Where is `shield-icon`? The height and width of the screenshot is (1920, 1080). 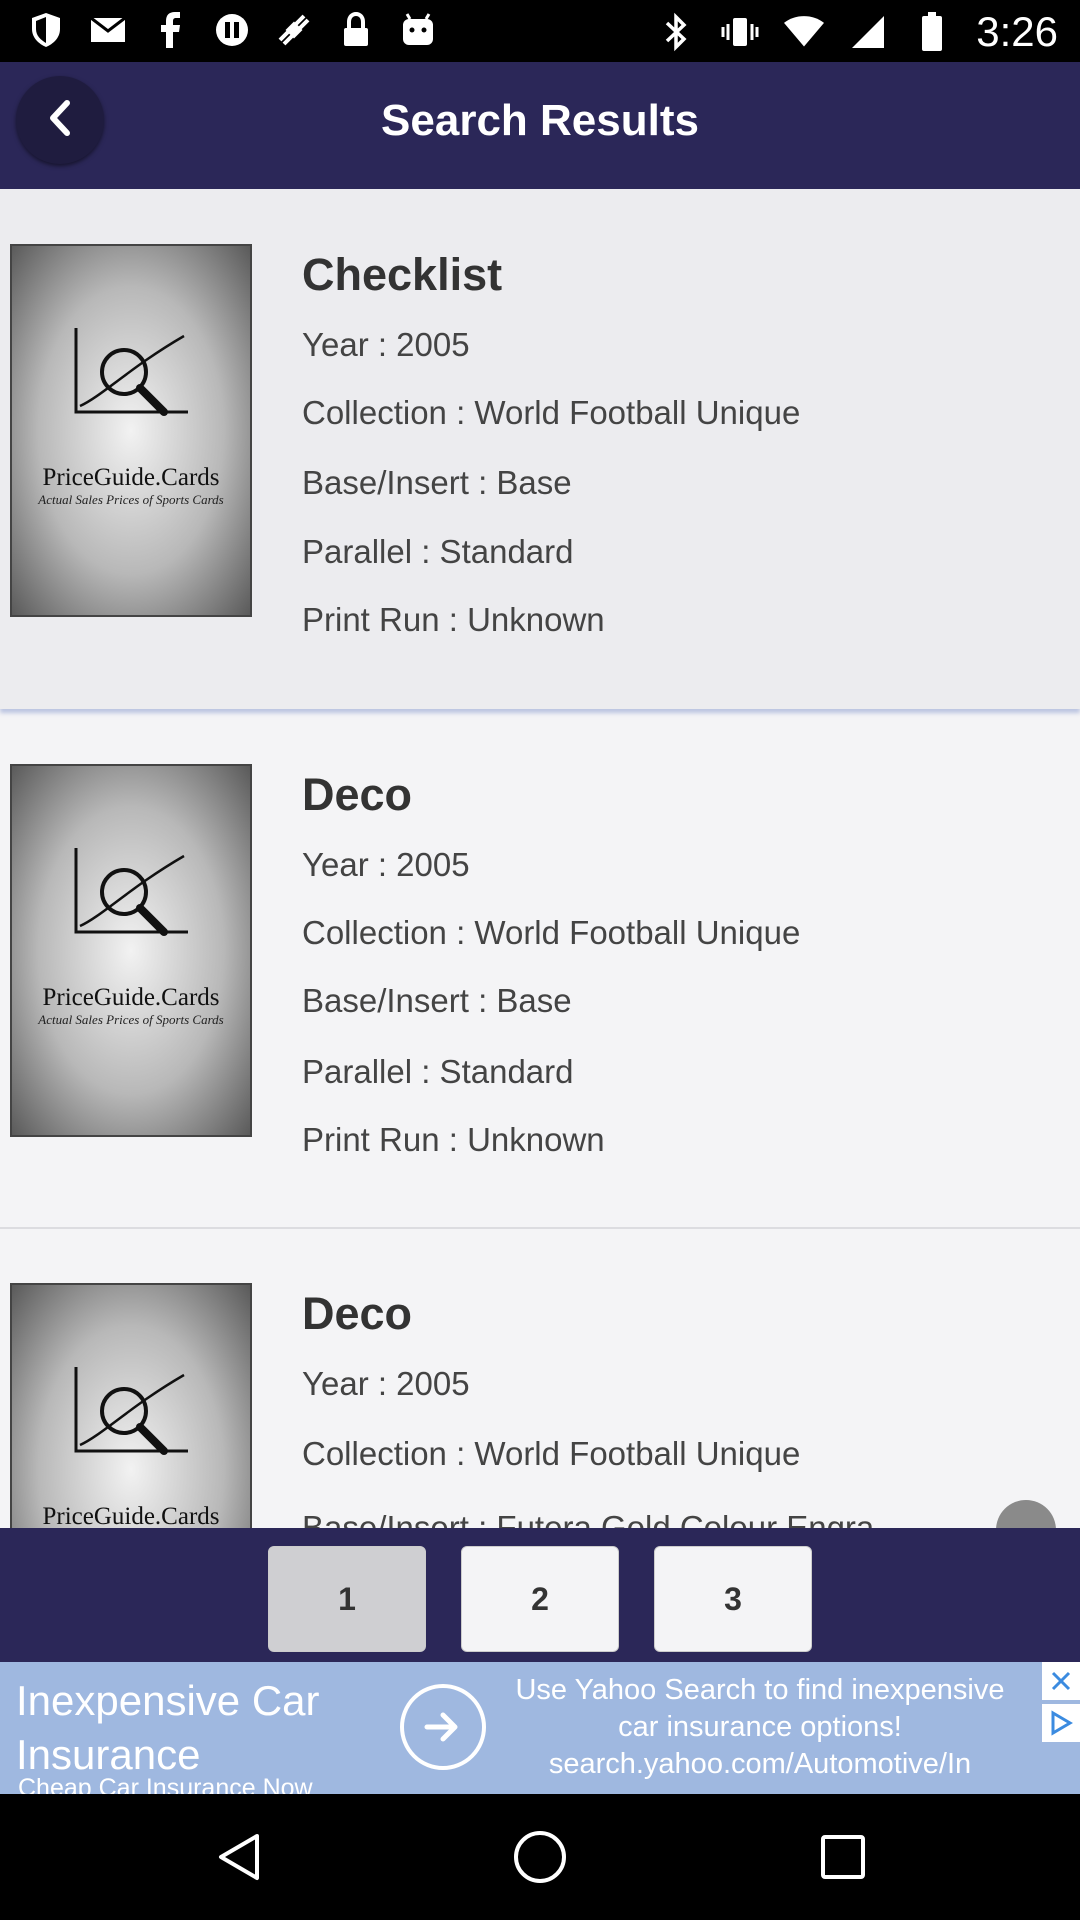
shield-icon is located at coordinates (46, 30).